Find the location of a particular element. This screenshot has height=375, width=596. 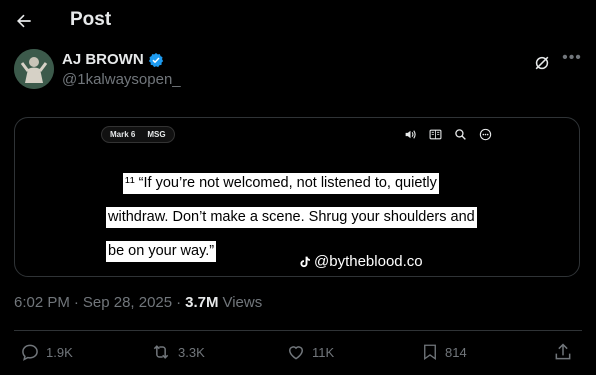

repost-icon is located at coordinates (161, 352).